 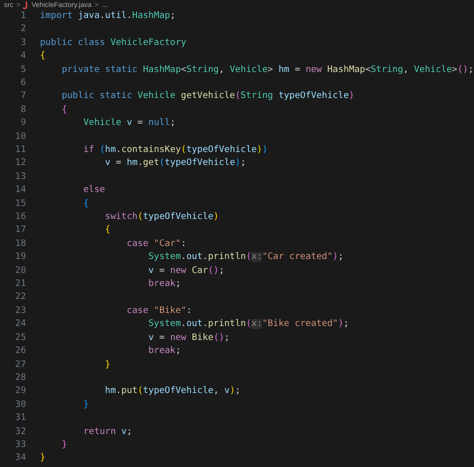 What do you see at coordinates (20, 391) in the screenshot?
I see `line-number: 29` at bounding box center [20, 391].